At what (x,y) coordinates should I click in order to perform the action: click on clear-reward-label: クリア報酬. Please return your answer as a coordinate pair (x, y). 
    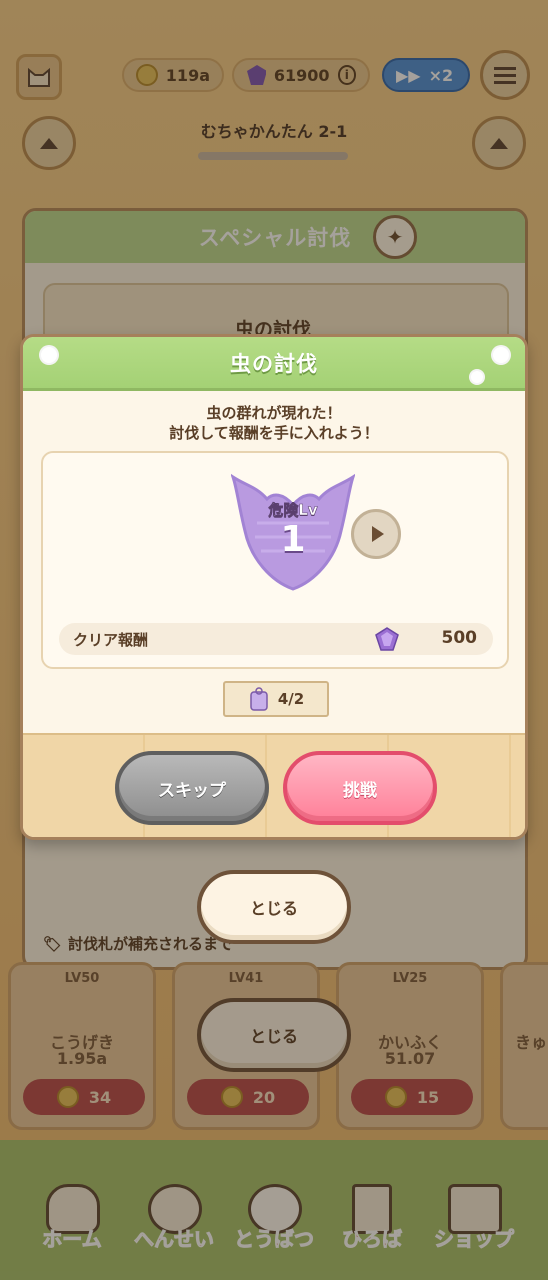
    Looking at the image, I should click on (111, 640).